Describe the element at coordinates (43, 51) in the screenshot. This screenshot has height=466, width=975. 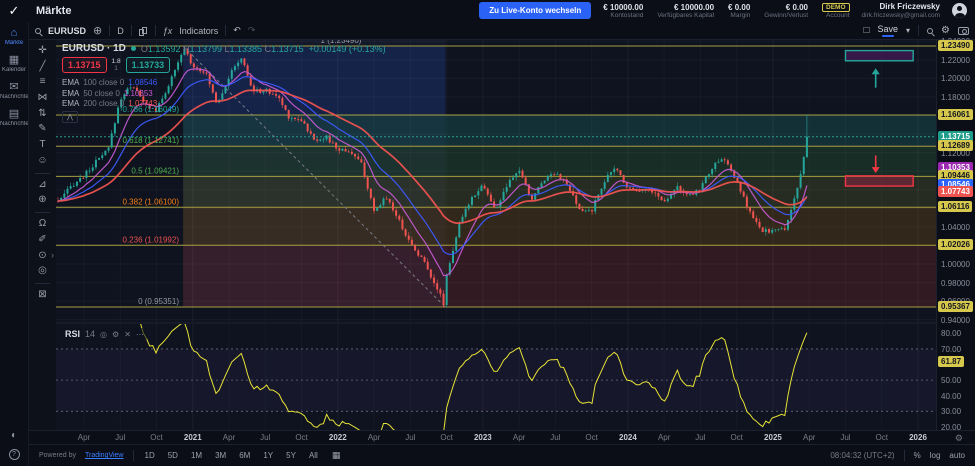
I see `crosshair-tool-icon: ✛` at that location.